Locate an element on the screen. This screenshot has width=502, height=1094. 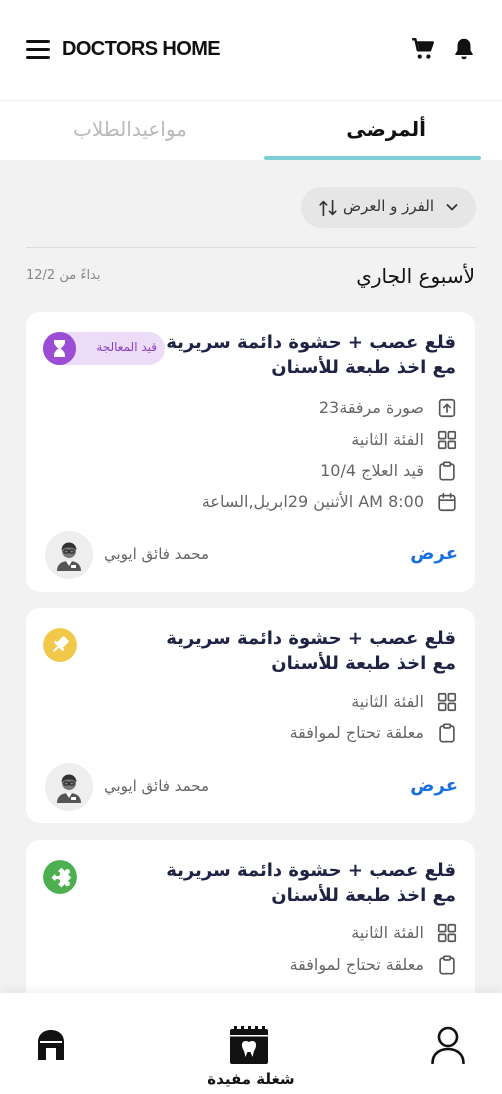
cart-icon is located at coordinates (423, 49).